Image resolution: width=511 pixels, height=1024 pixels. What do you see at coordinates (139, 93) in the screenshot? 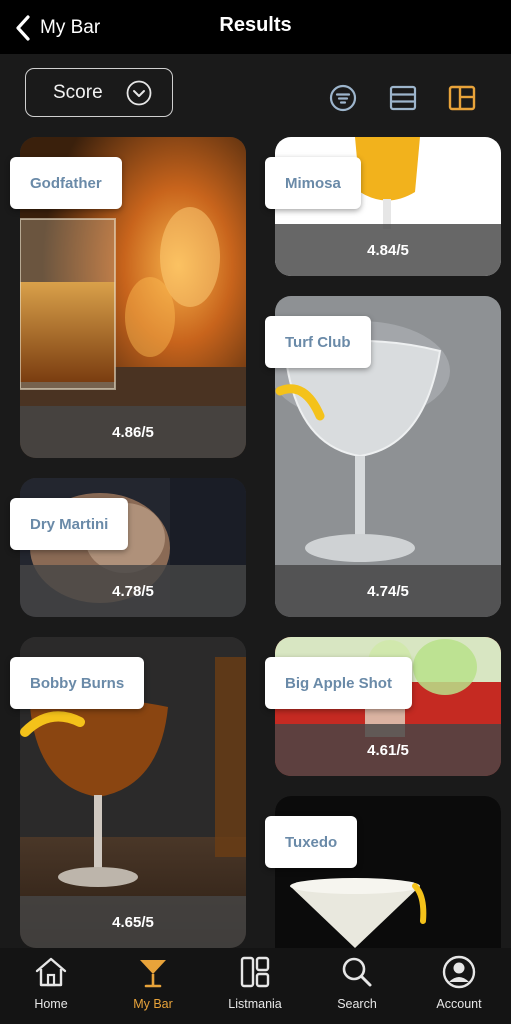
I see `chevron-down-icon` at bounding box center [139, 93].